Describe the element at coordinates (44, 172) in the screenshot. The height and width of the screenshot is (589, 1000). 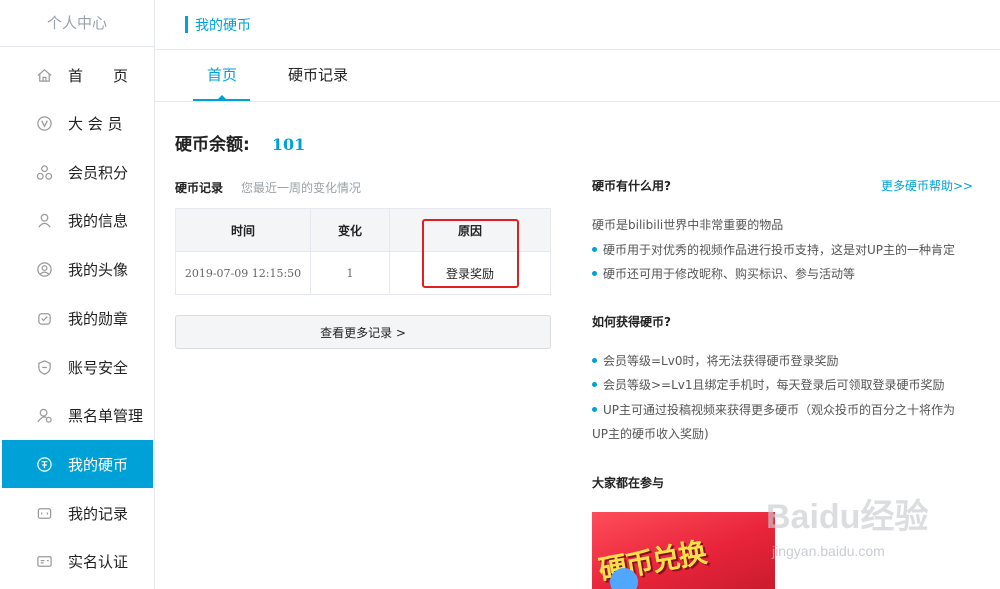
I see `points-icon` at that location.